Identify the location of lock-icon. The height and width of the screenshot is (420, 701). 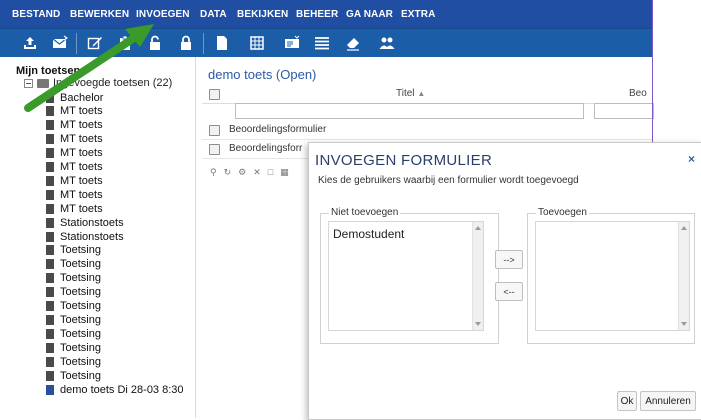
(186, 43).